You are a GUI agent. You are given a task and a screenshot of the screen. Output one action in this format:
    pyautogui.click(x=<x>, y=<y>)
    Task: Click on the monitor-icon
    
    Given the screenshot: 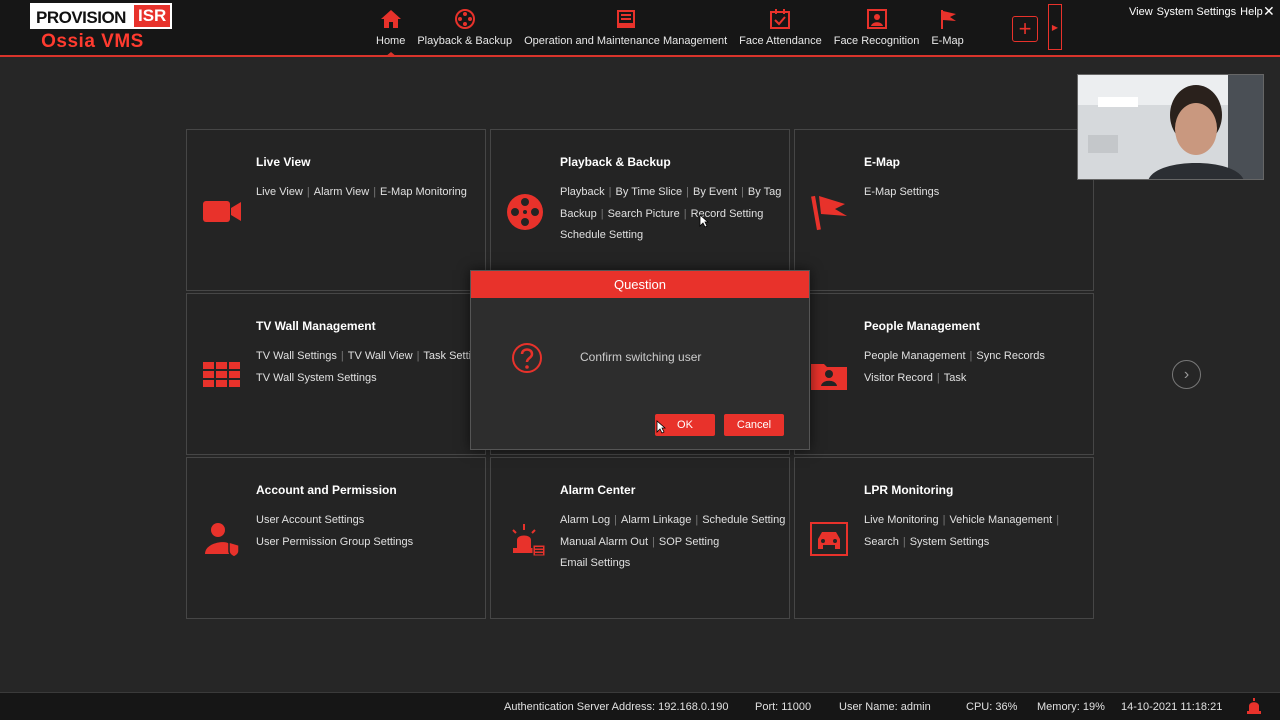 What is the action you would take?
    pyautogui.click(x=625, y=19)
    